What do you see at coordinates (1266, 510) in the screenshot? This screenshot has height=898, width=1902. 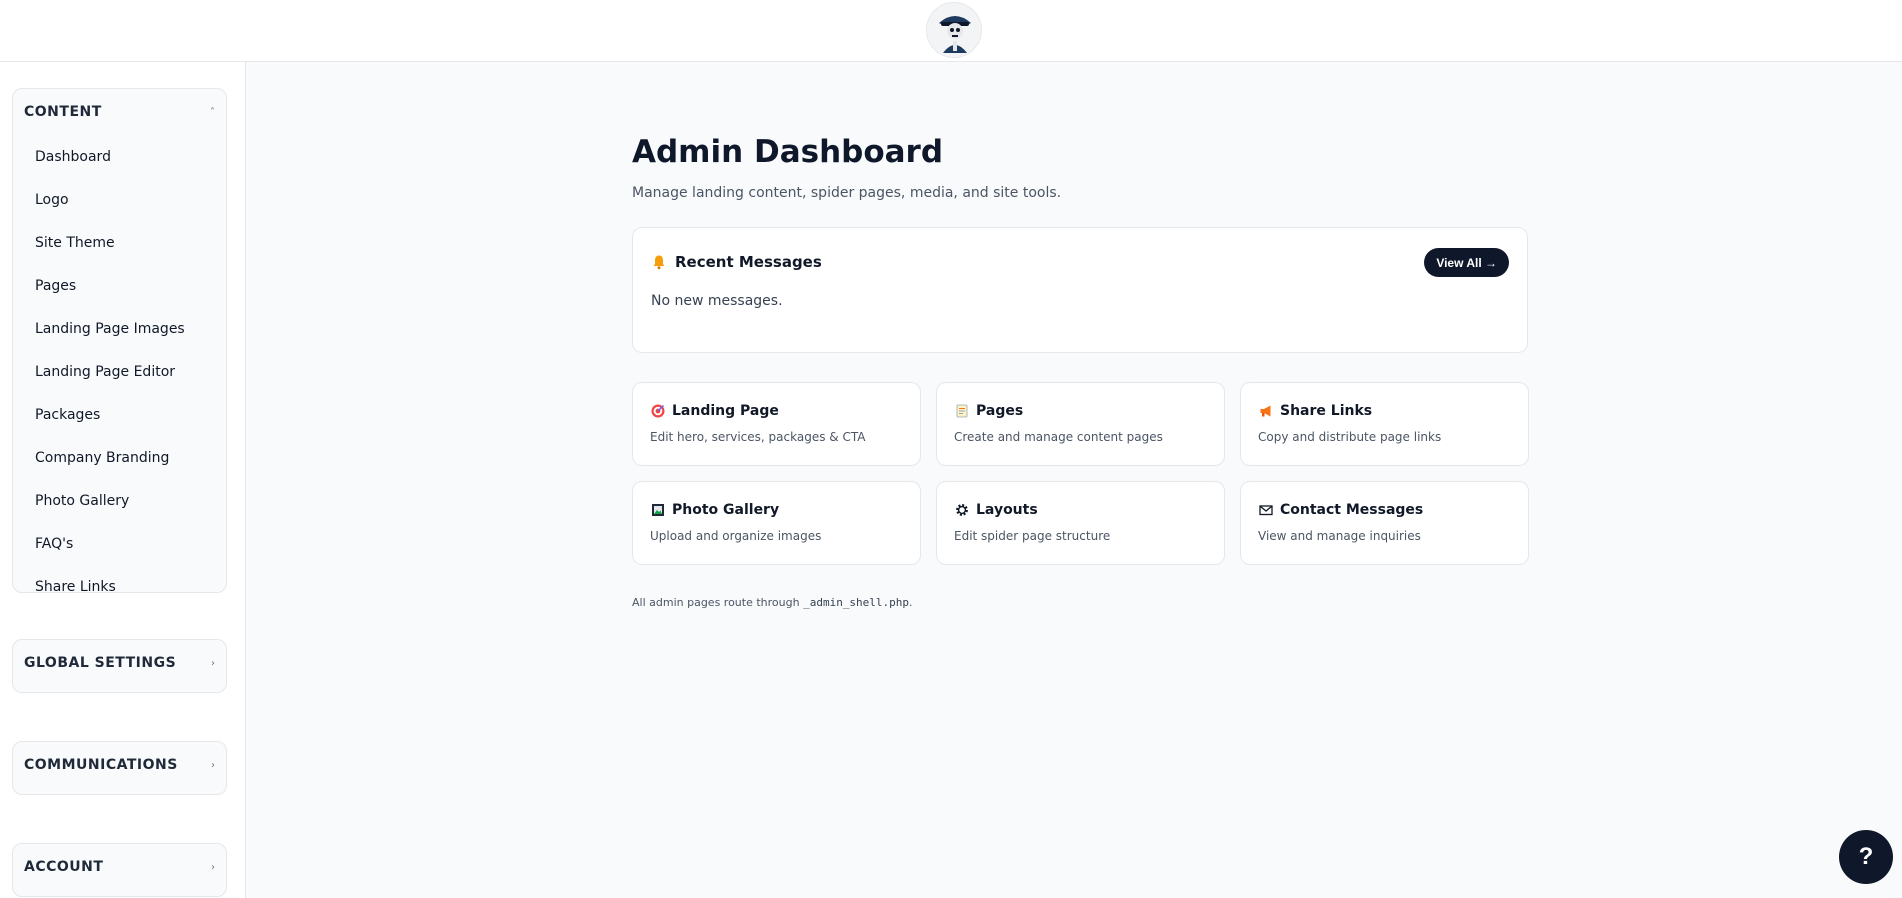 I see `envelope-icon` at bounding box center [1266, 510].